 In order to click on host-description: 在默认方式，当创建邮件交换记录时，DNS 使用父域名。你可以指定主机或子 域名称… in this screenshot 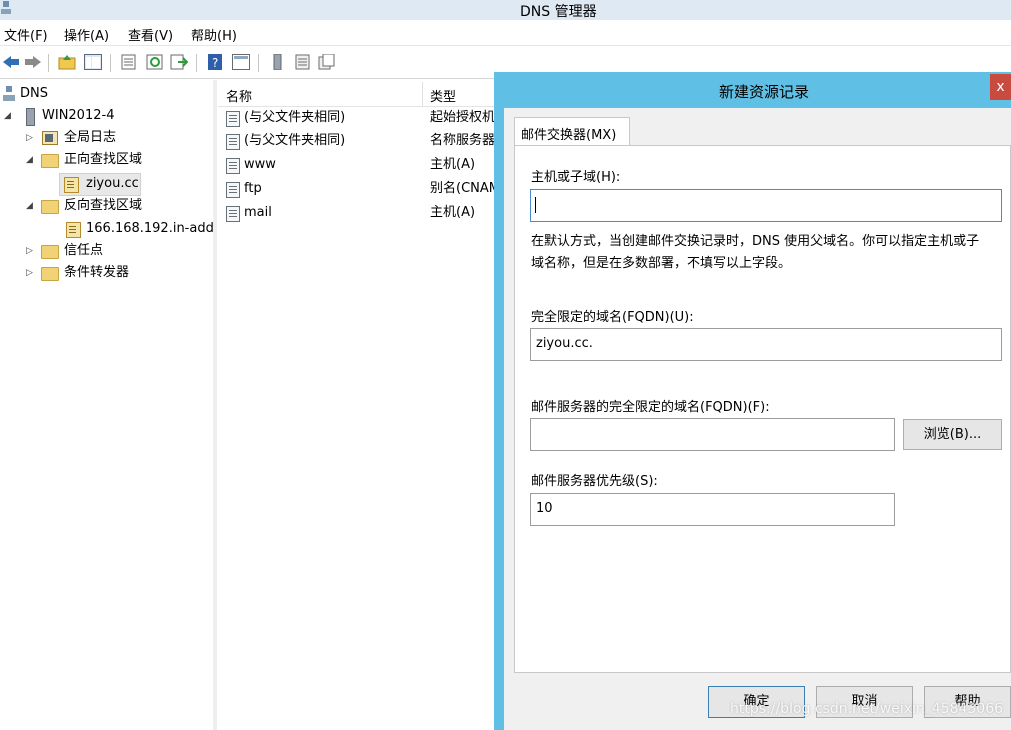, I will do `click(755, 252)`.